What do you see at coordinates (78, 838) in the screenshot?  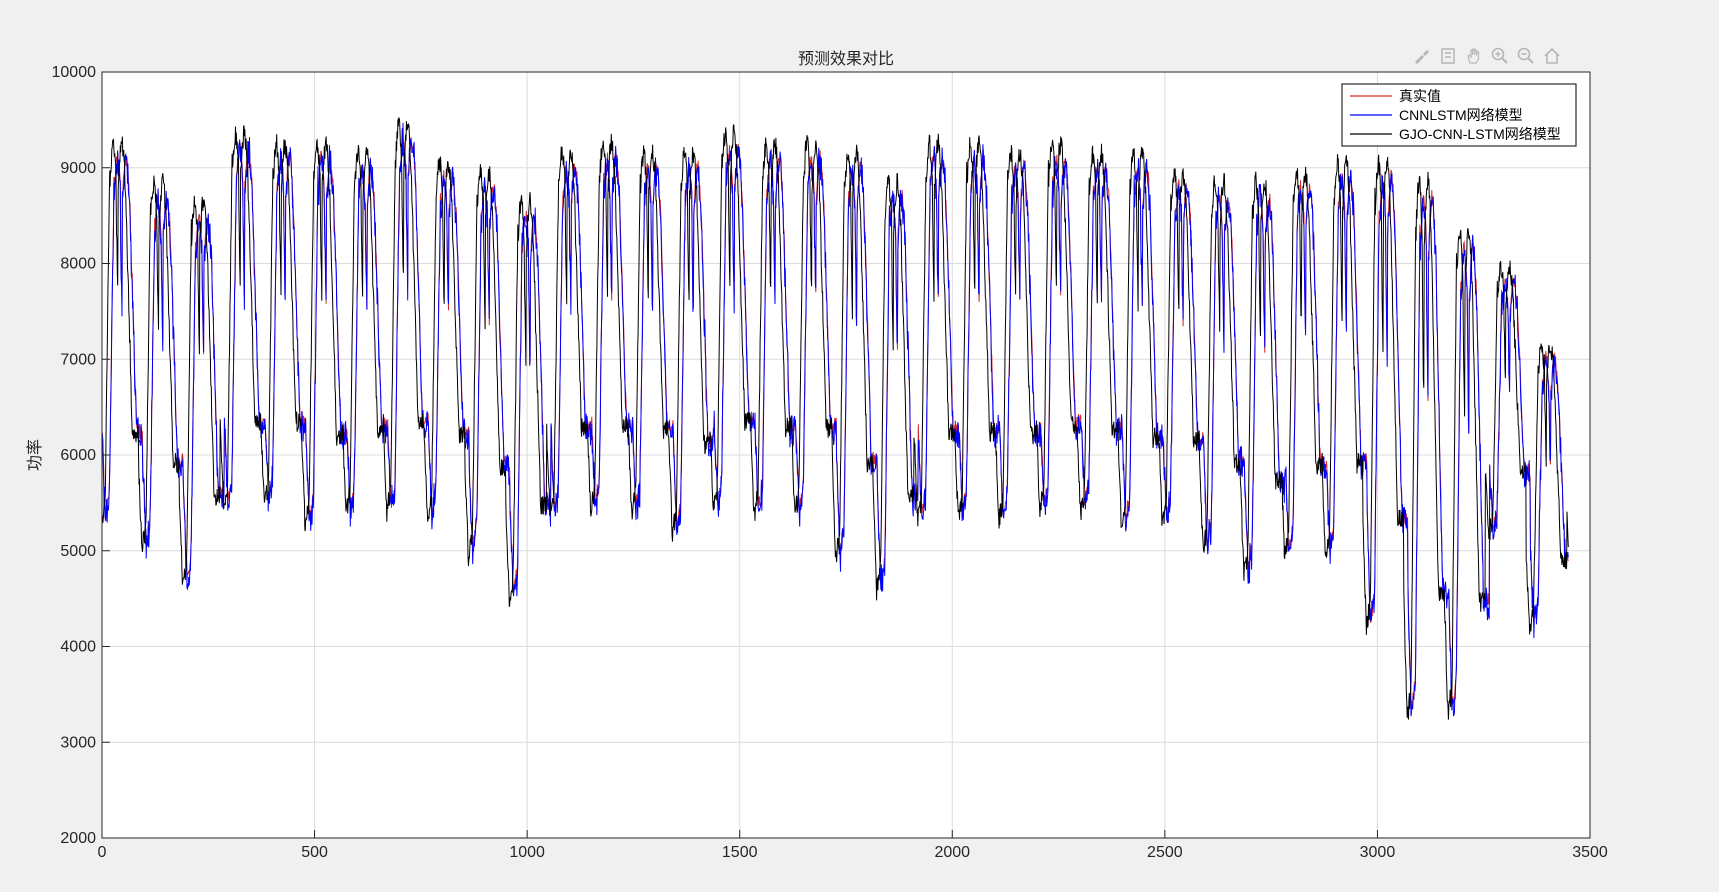 I see `y-tick-label: 2000` at bounding box center [78, 838].